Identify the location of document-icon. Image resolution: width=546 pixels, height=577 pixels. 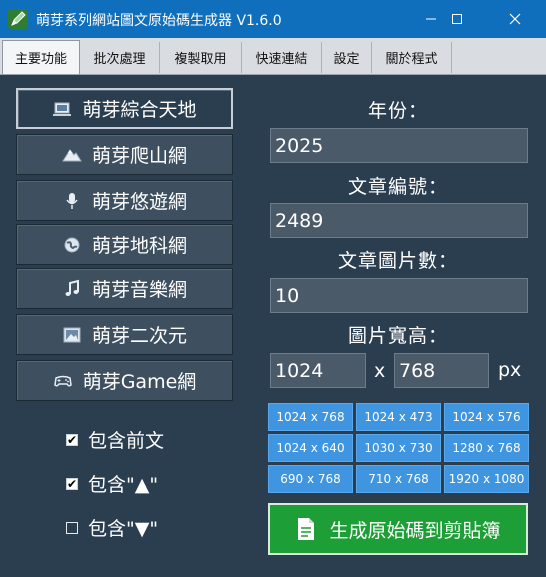
(306, 529).